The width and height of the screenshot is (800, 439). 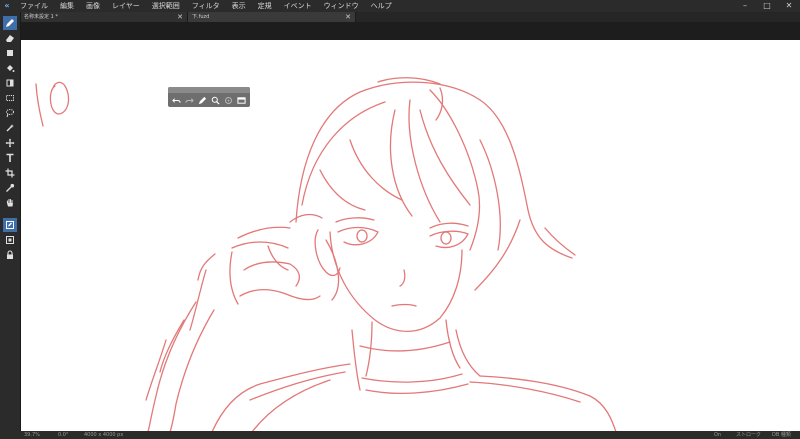 What do you see at coordinates (32, 435) in the screenshot?
I see `zoom-level: 39.7%` at bounding box center [32, 435].